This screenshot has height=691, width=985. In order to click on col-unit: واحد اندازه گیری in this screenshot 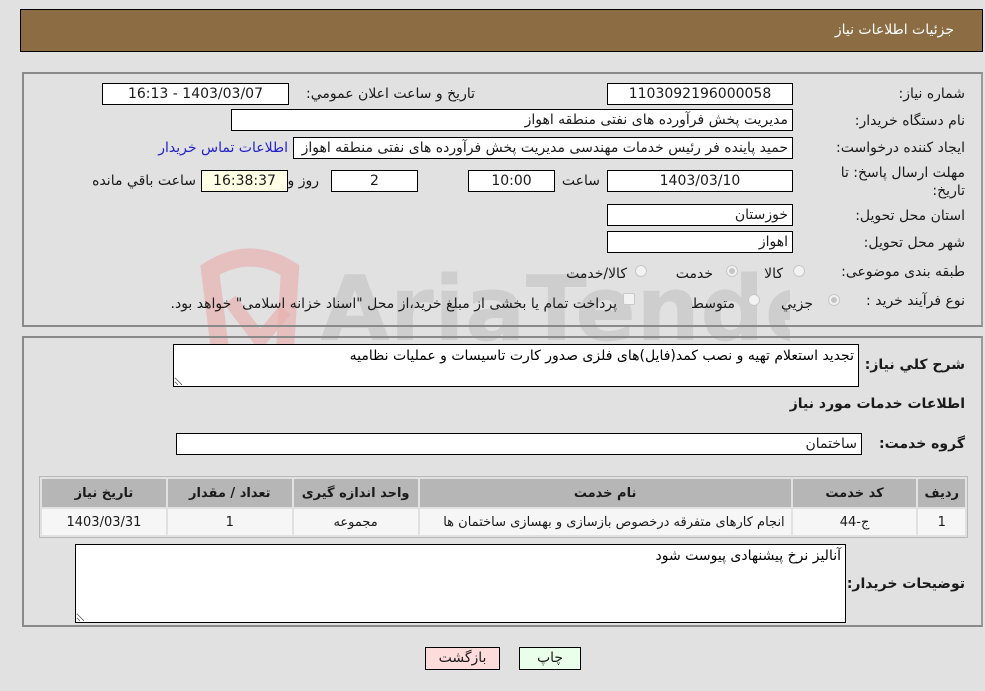, I will do `click(355, 493)`.